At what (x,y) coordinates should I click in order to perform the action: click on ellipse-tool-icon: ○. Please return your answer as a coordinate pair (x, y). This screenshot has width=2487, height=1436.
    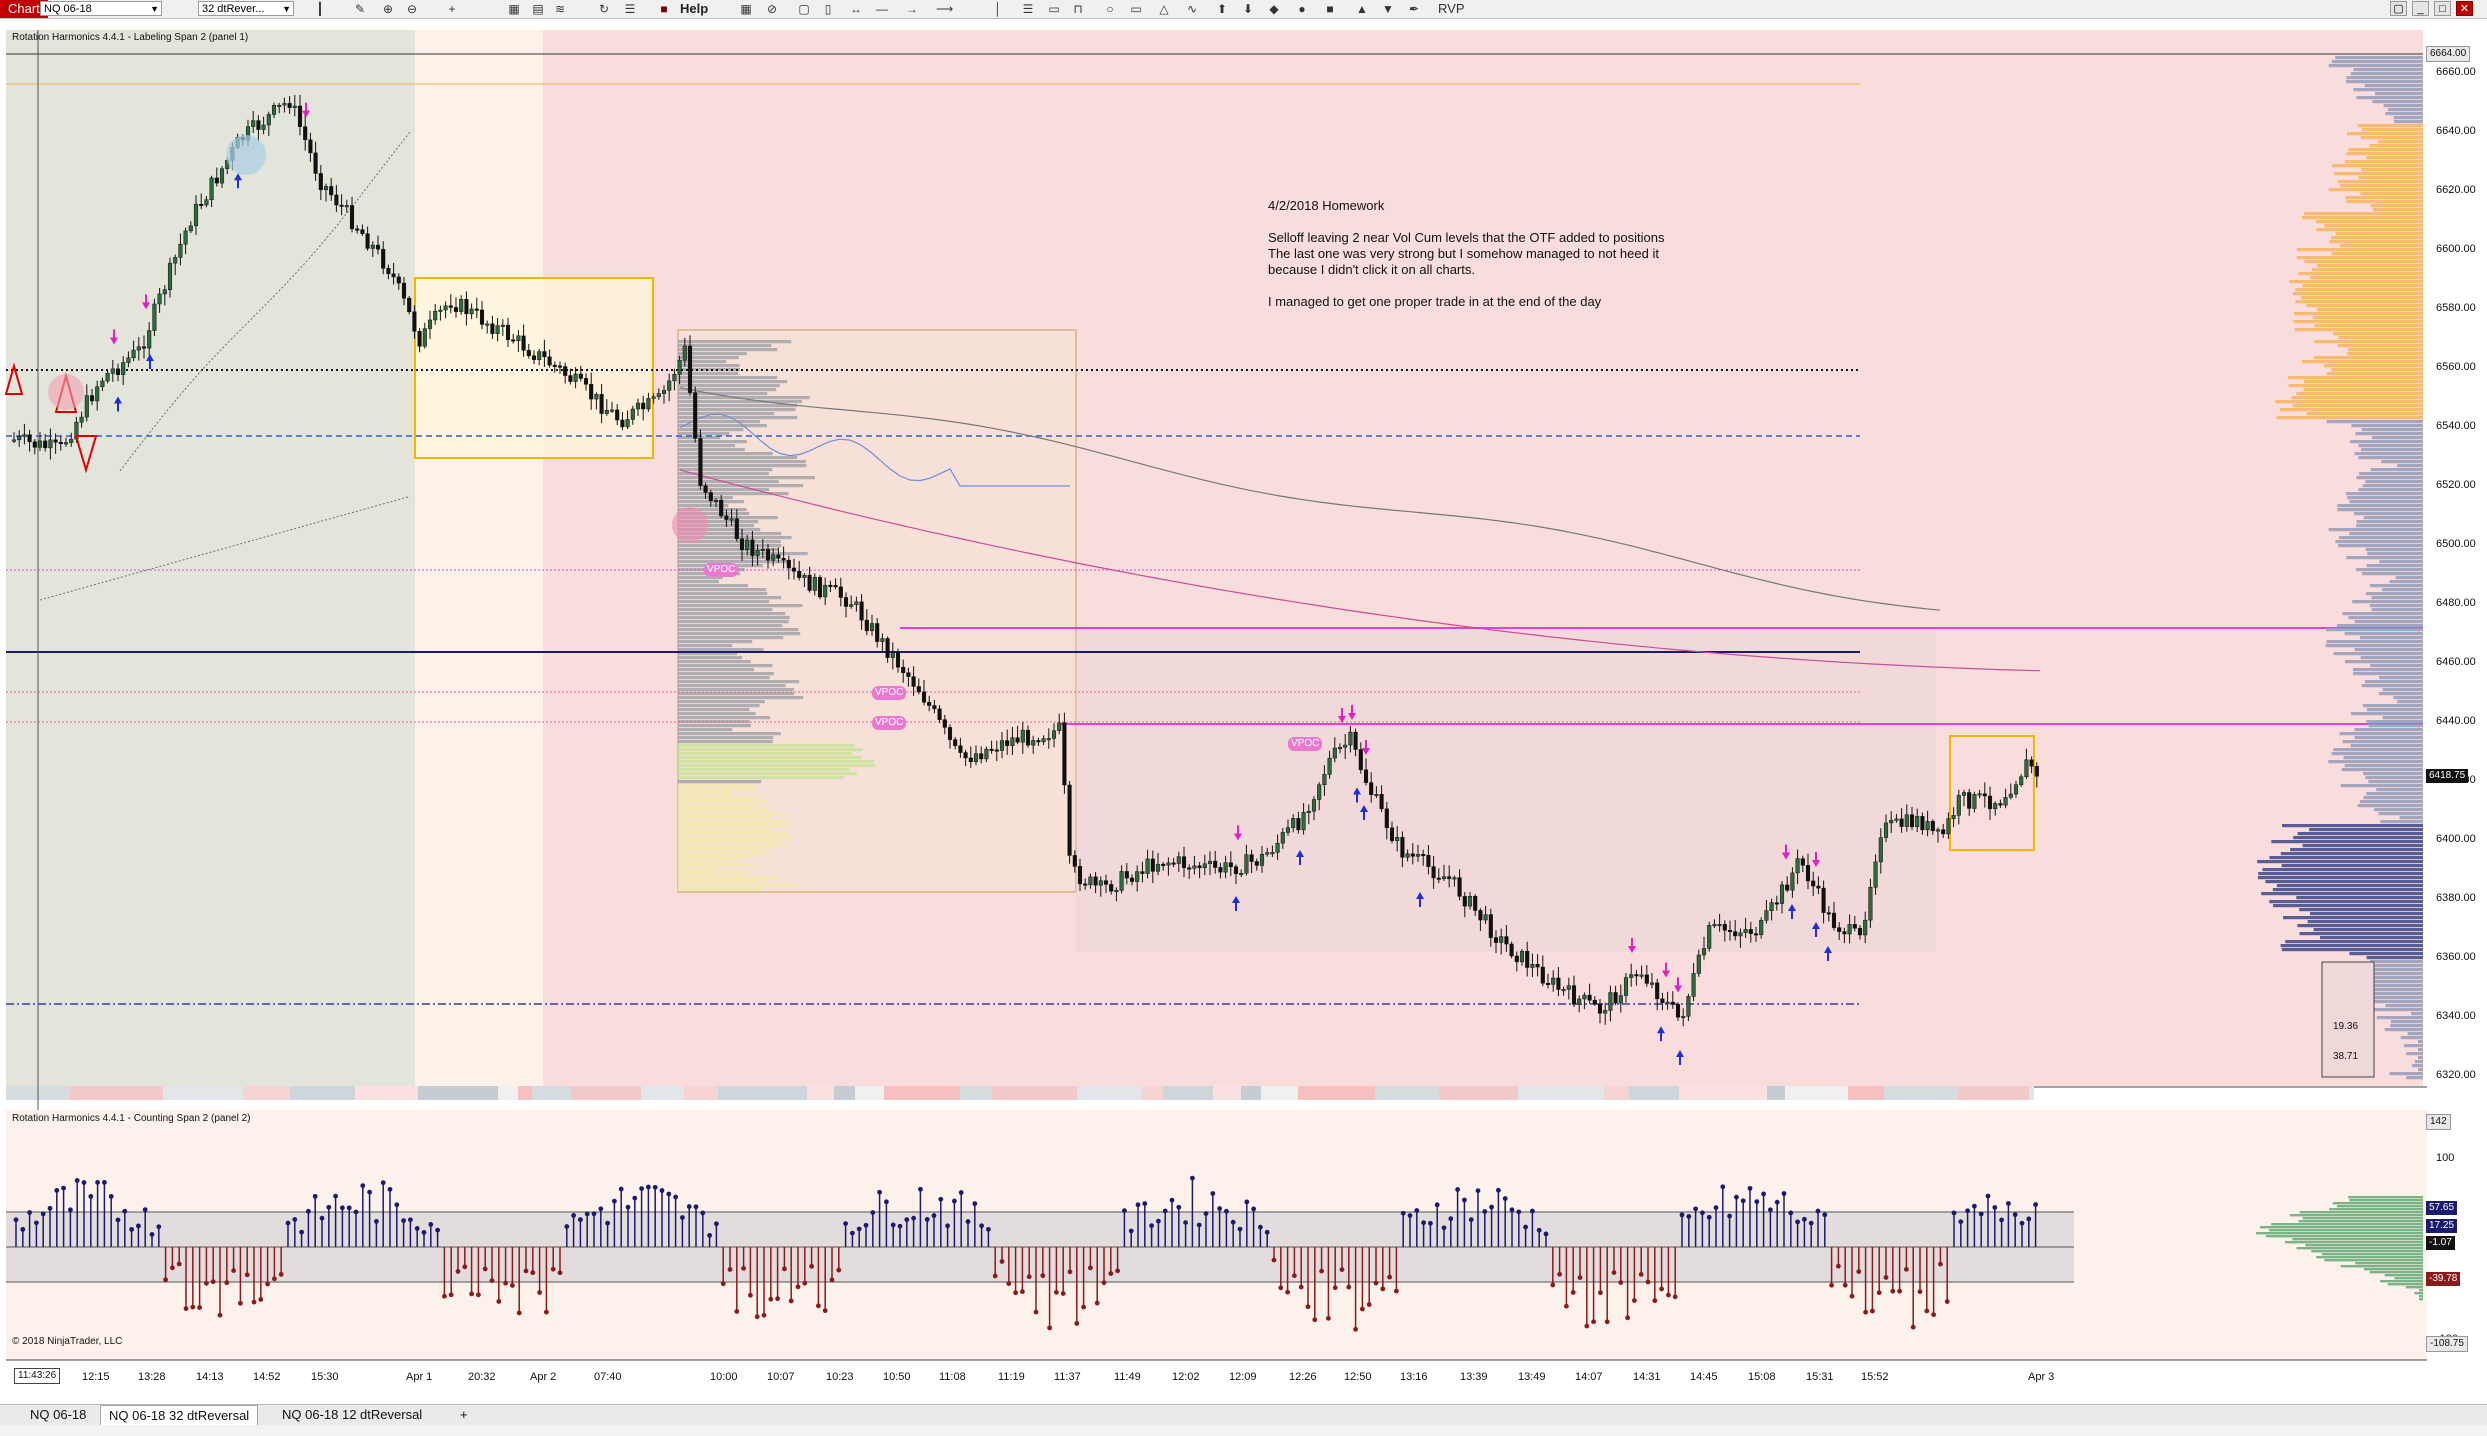
    Looking at the image, I should click on (1110, 9).